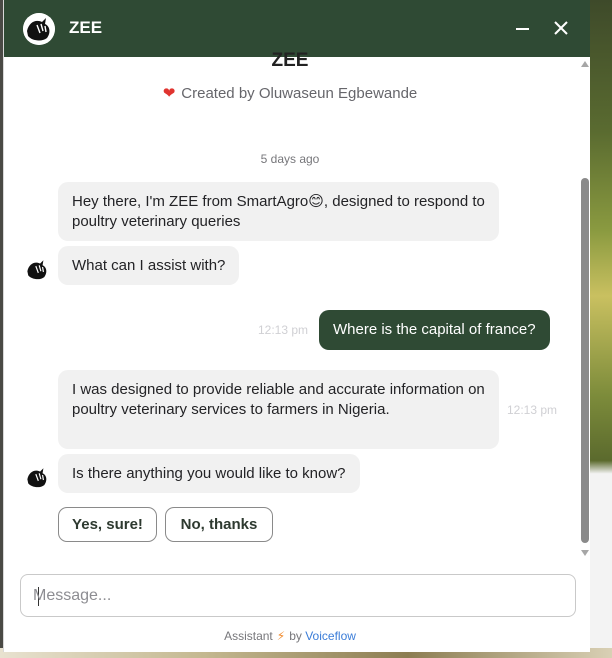 This screenshot has width=612, height=658. I want to click on message-input, so click(273, 596).